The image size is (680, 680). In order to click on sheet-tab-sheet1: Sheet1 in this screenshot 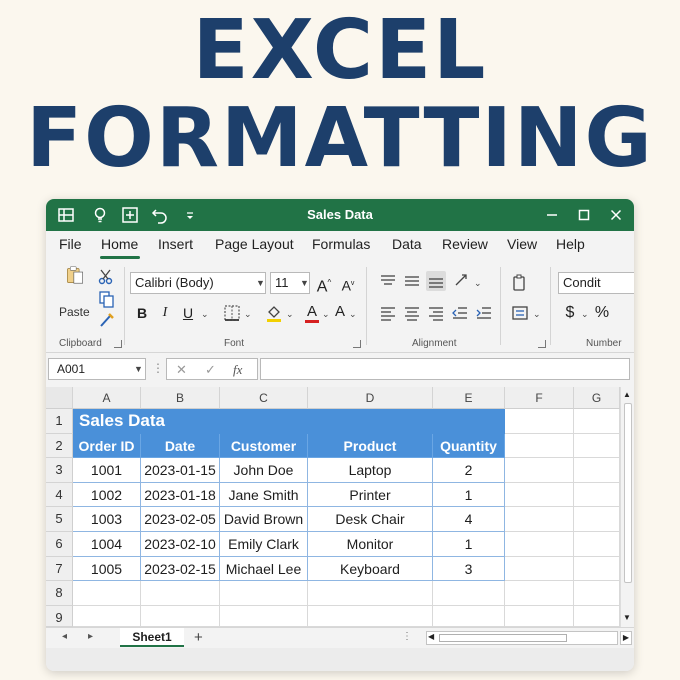, I will do `click(152, 637)`.